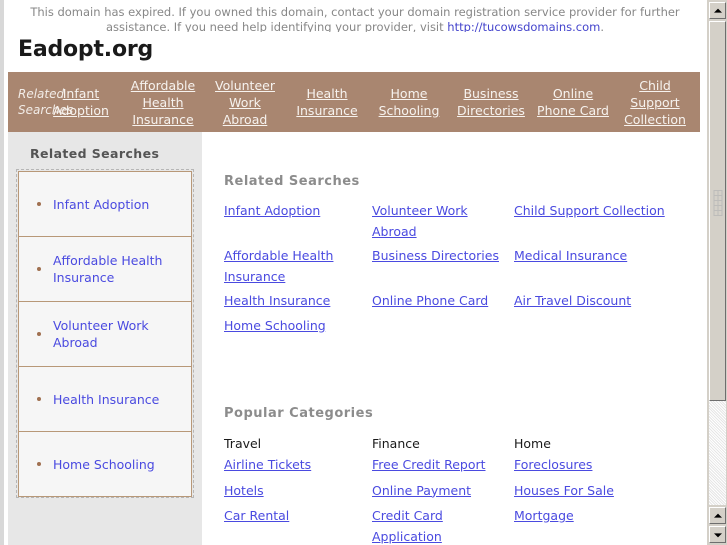 This screenshot has height=545, width=727. I want to click on triangle-down-icon, so click(717, 534).